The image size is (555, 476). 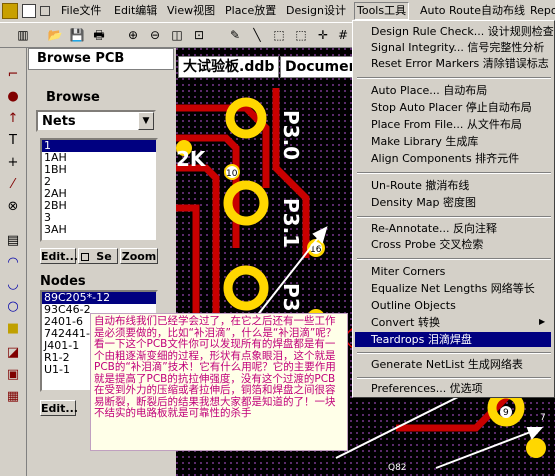 What do you see at coordinates (460, 63) in the screenshot?
I see `menu-item-reset-error-markers: Reset Error Markers 清除错误标志` at bounding box center [460, 63].